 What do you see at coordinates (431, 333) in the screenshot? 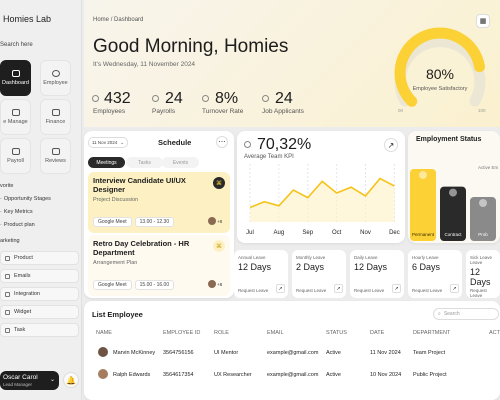
I see `table-header: DEPARTMENT` at bounding box center [431, 333].